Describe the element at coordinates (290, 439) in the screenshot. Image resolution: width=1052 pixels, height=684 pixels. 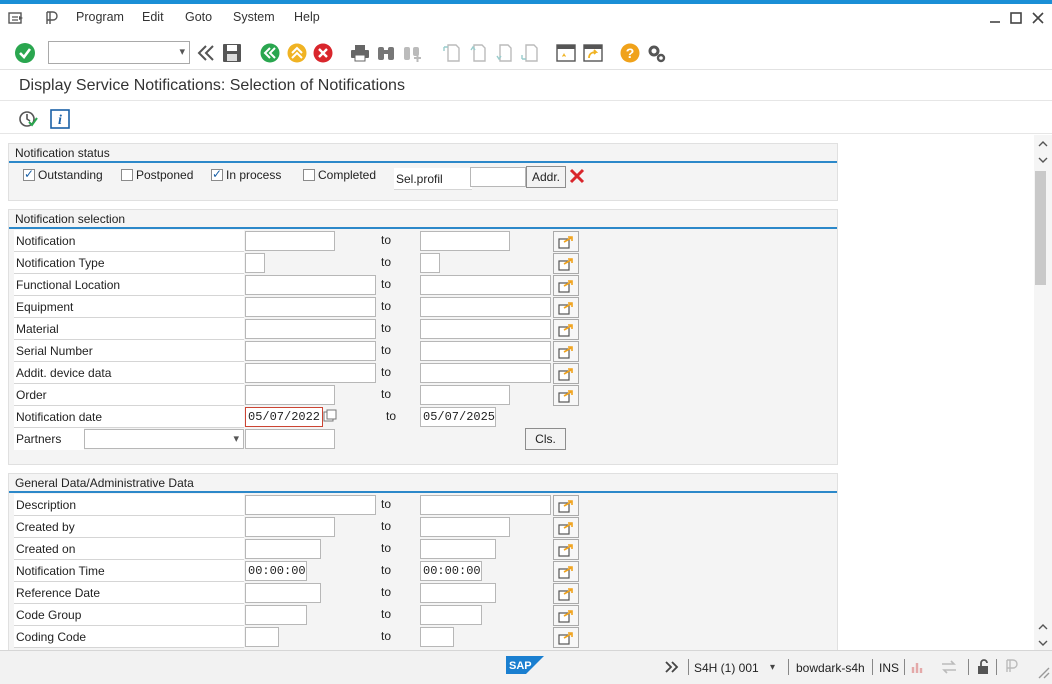
I see `partners-input` at that location.